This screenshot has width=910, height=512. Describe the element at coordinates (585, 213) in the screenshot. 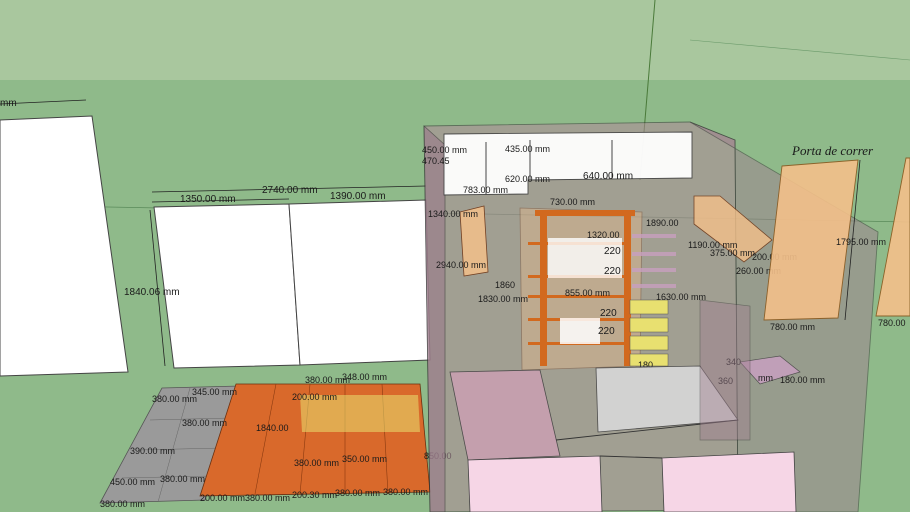

I see `wardrobe-top` at that location.